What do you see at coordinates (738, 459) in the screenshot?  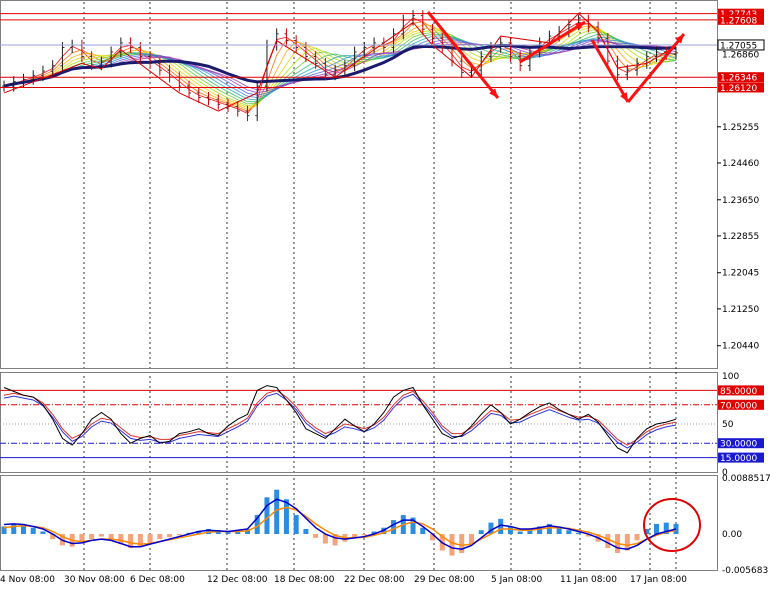 I see `stoch-level-label: 15.0000` at bounding box center [738, 459].